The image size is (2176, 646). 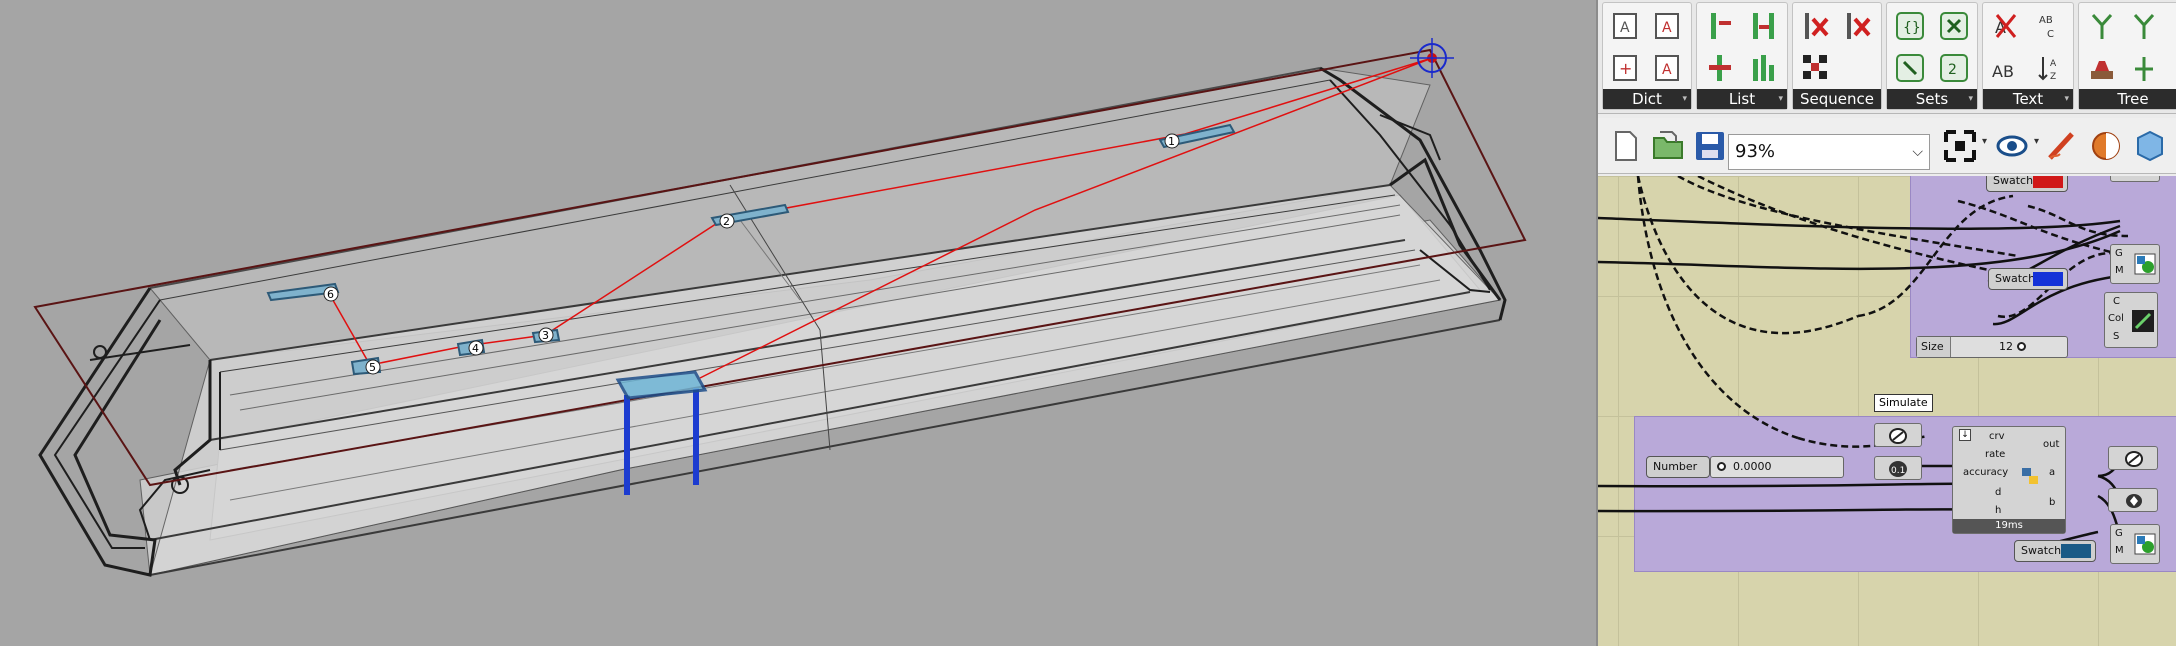 I want to click on script-timer: 19ms, so click(x=2009, y=526).